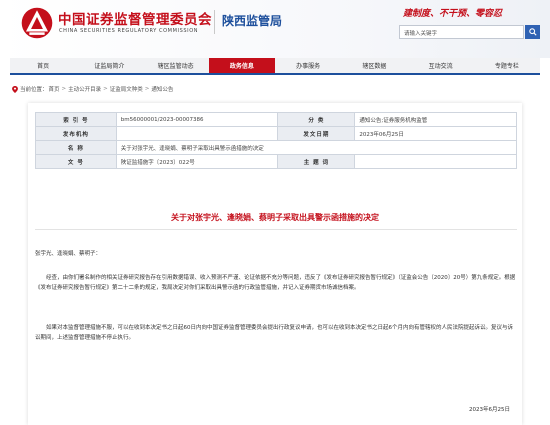 Image resolution: width=550 pixels, height=425 pixels. Describe the element at coordinates (252, 21) in the screenshot. I see `bureau-name: 陕西监管局` at that location.